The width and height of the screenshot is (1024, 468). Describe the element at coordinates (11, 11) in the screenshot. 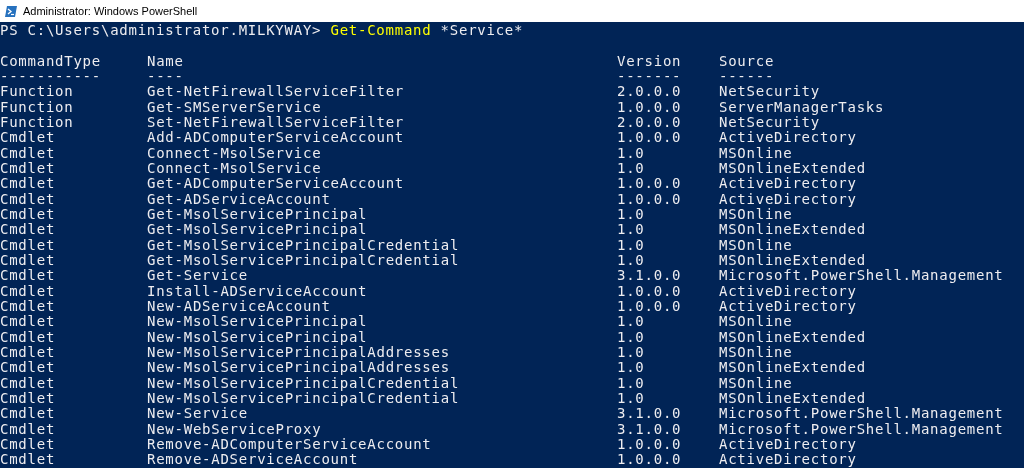

I see `powershell-icon` at that location.